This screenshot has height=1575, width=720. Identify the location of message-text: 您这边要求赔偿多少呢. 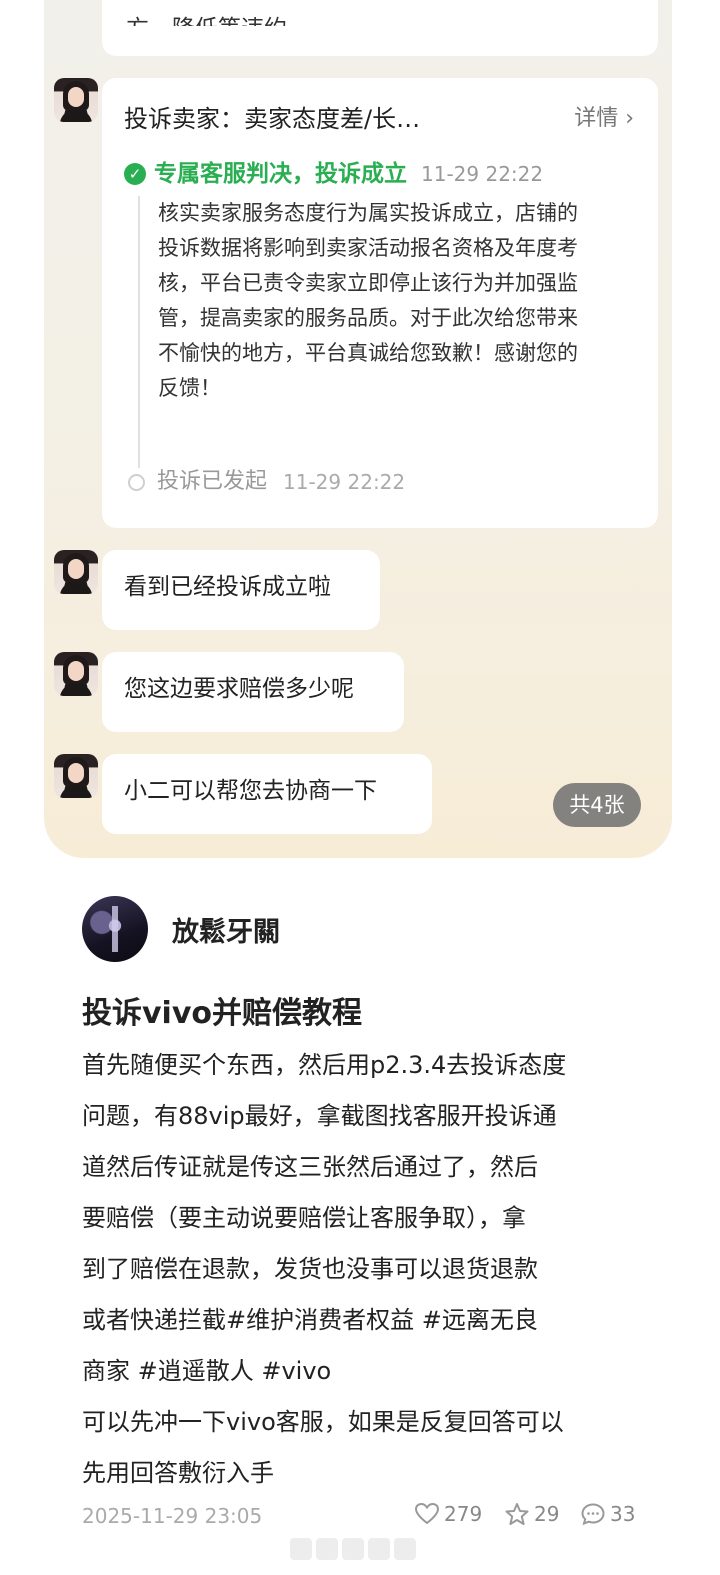
(239, 689).